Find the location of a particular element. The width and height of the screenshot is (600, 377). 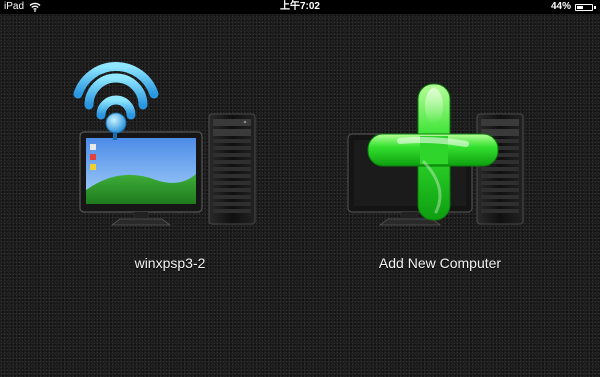

status-right: 44% is located at coordinates (573, 7).